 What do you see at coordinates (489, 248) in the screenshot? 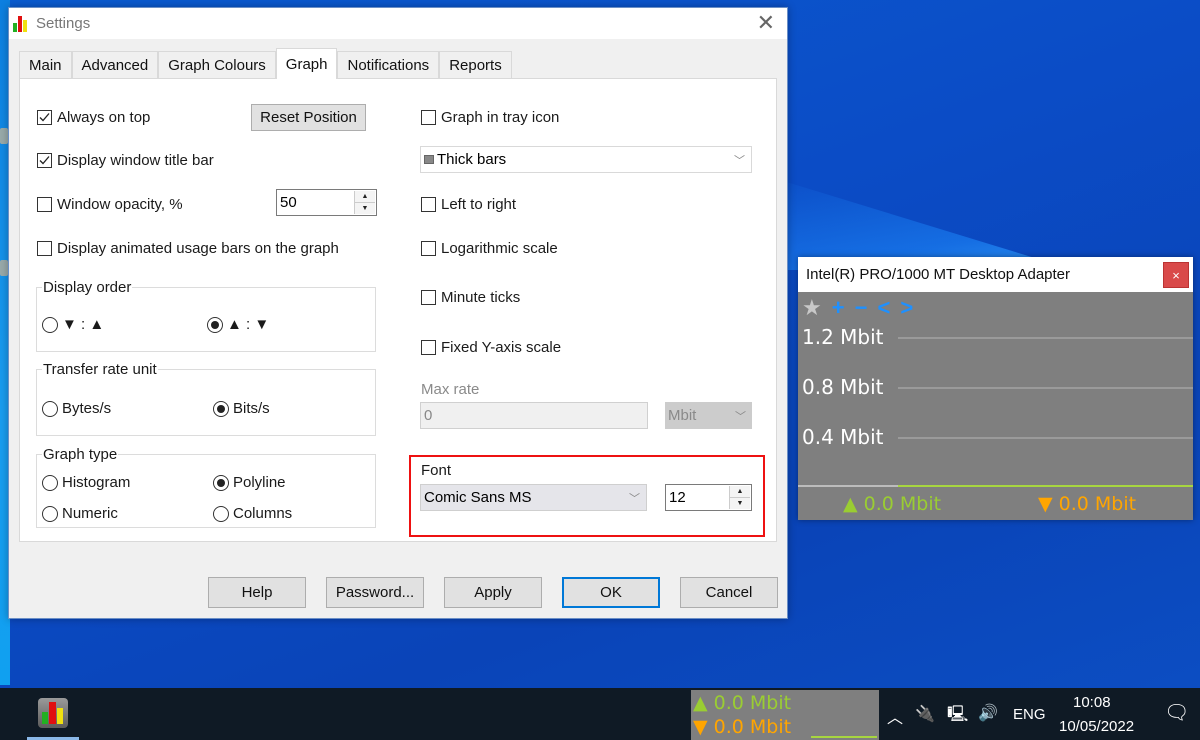
I see `logarithmic-scale-checkbox: Logarithmic scale` at bounding box center [489, 248].